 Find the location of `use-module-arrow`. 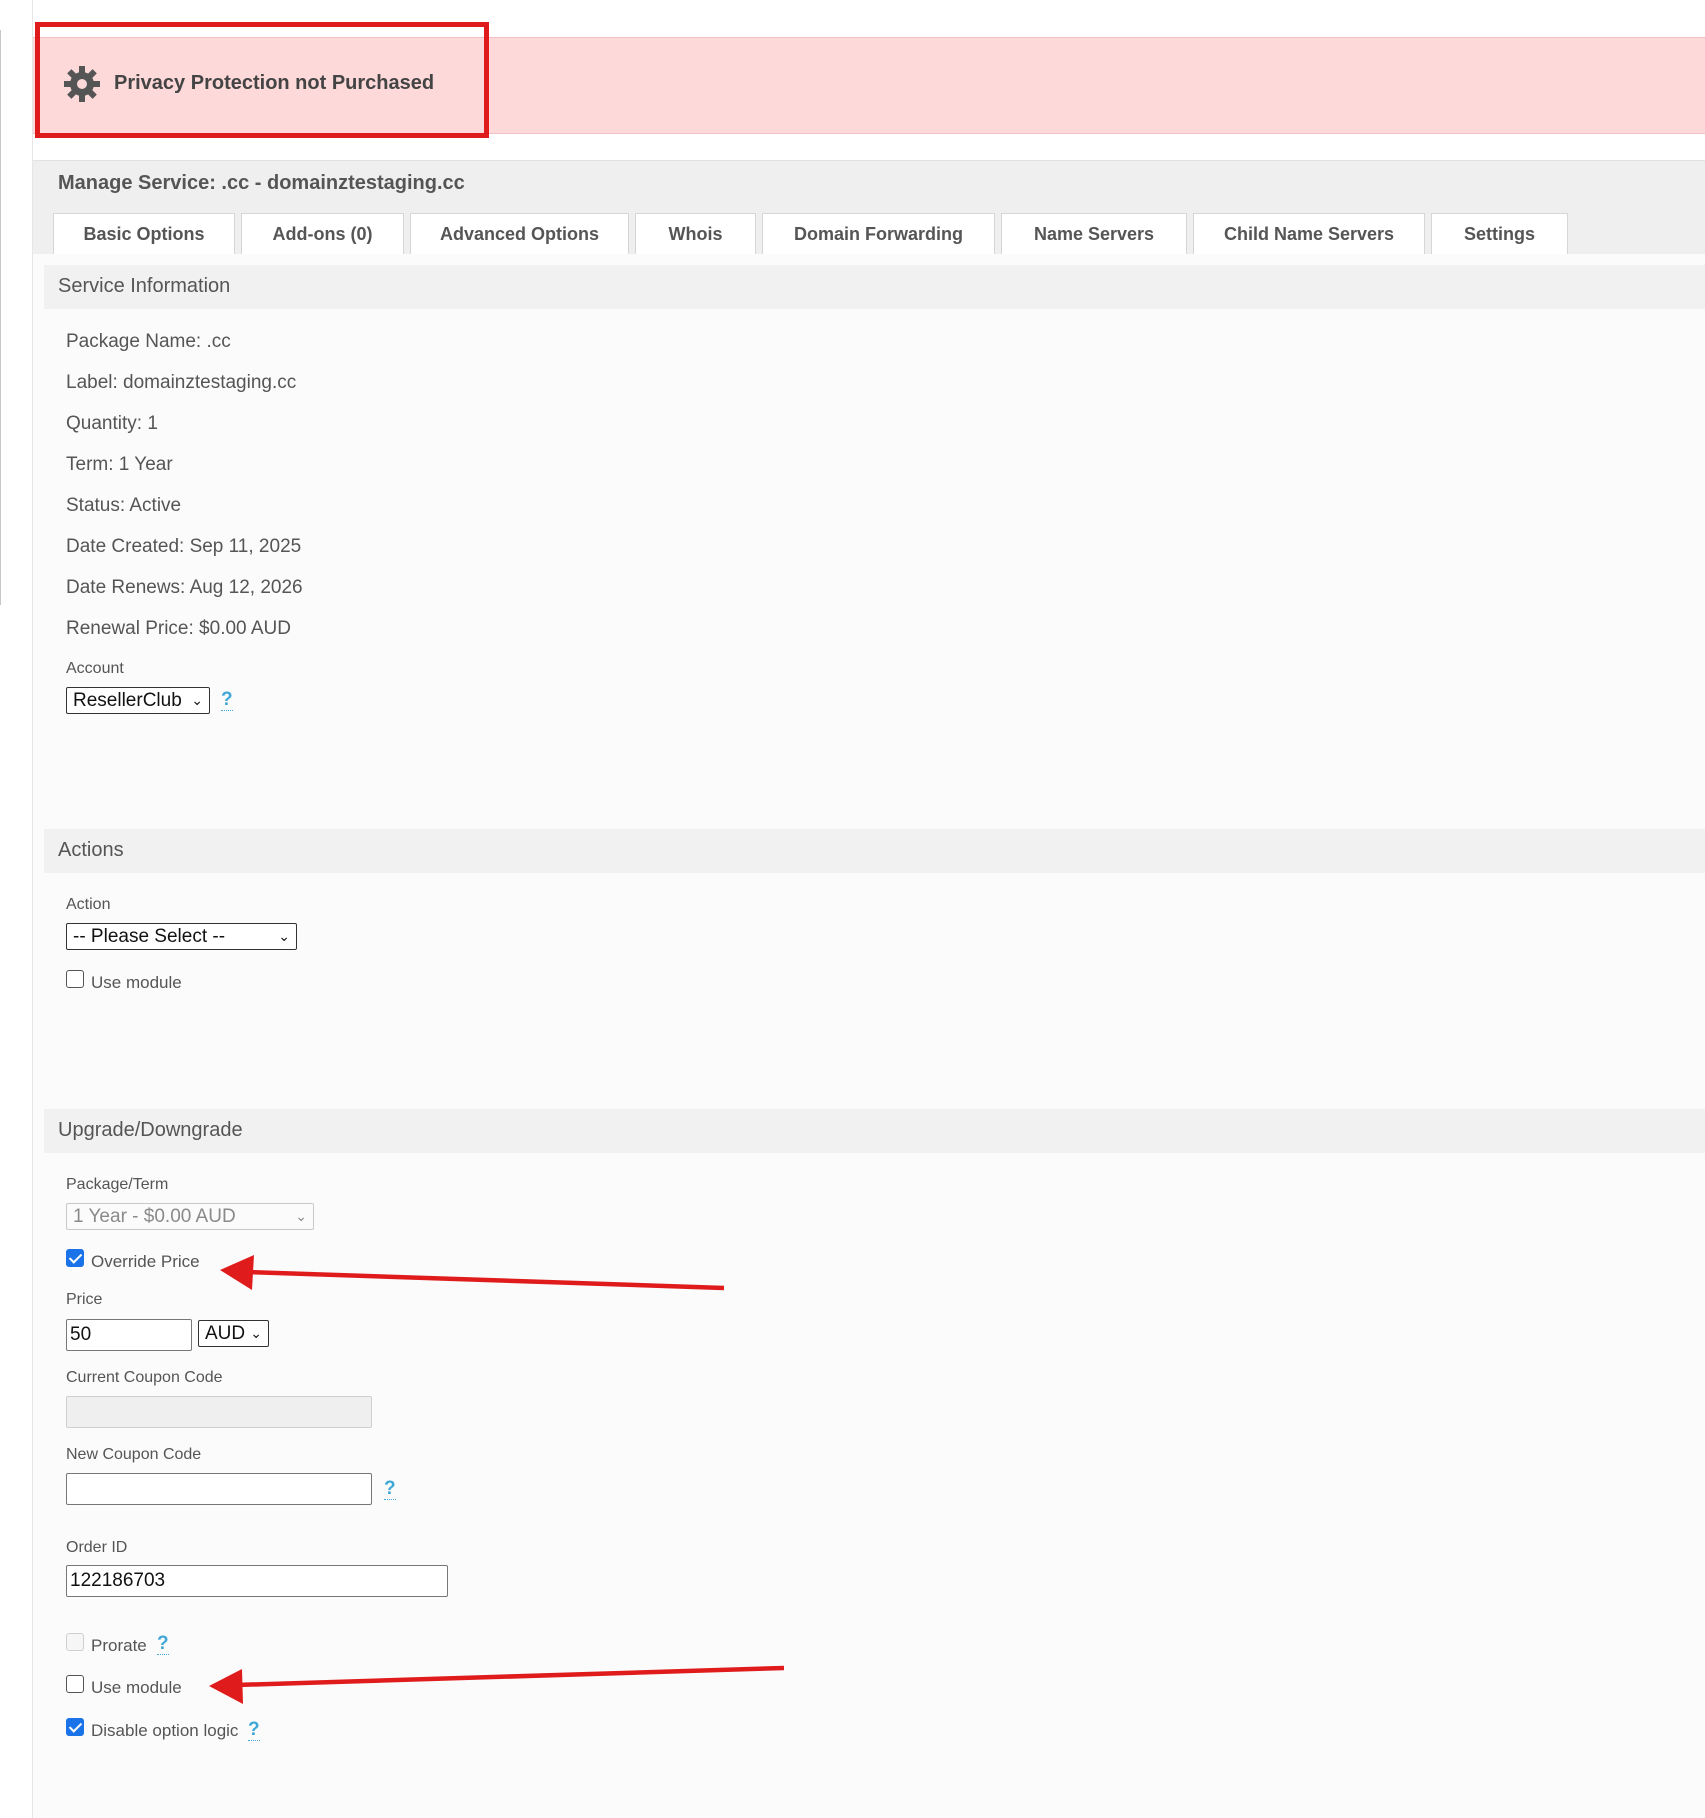

use-module-arrow is located at coordinates (497, 1684).